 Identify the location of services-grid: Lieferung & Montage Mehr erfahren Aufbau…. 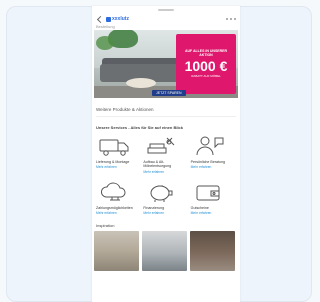
(166, 174).